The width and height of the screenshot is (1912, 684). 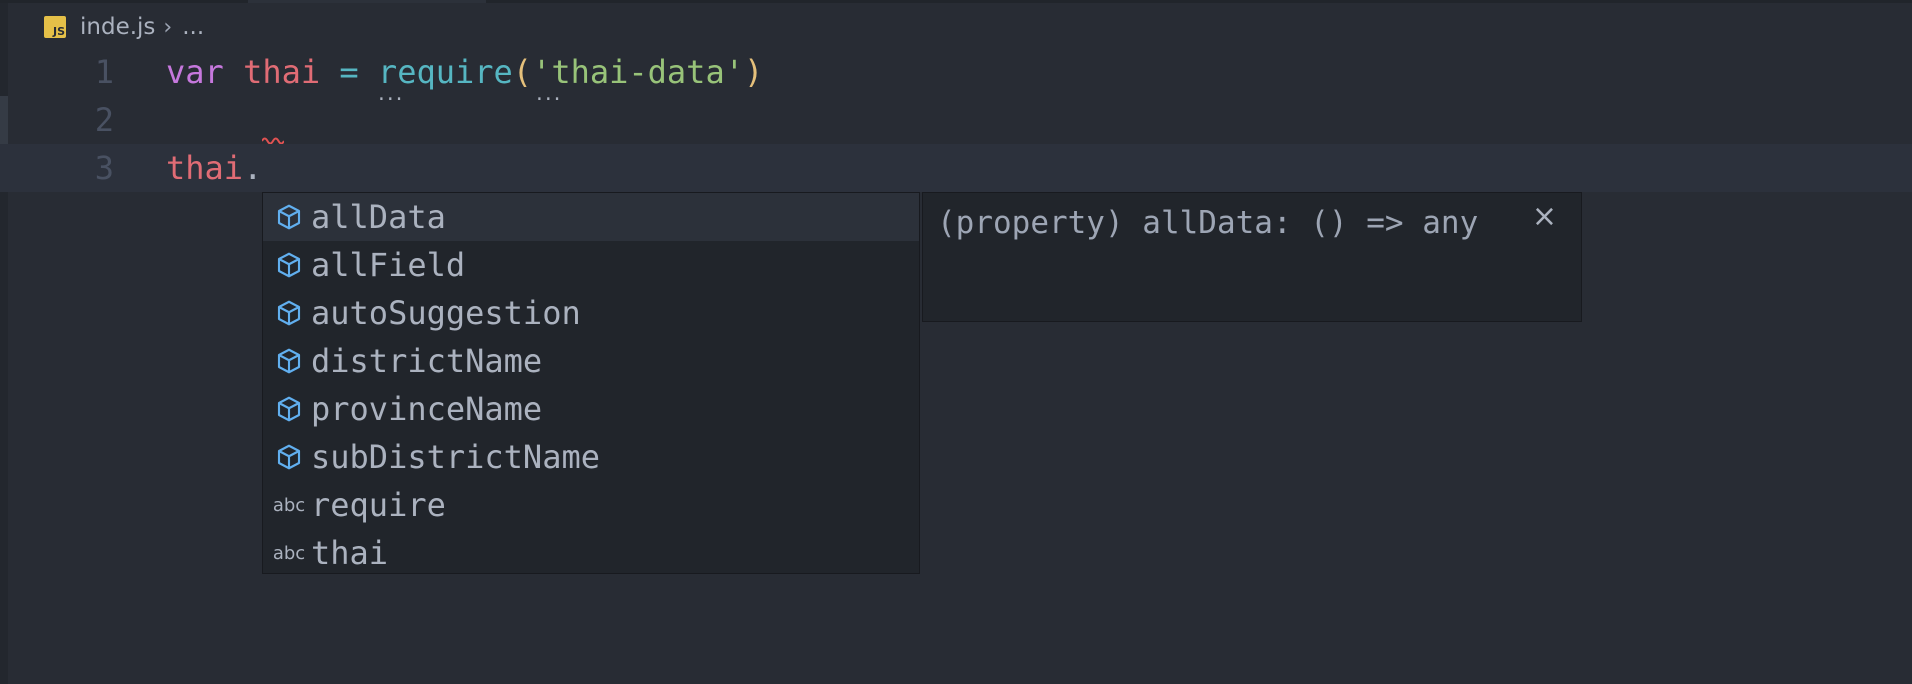 I want to click on suggest-item-label: districtName, so click(x=427, y=361).